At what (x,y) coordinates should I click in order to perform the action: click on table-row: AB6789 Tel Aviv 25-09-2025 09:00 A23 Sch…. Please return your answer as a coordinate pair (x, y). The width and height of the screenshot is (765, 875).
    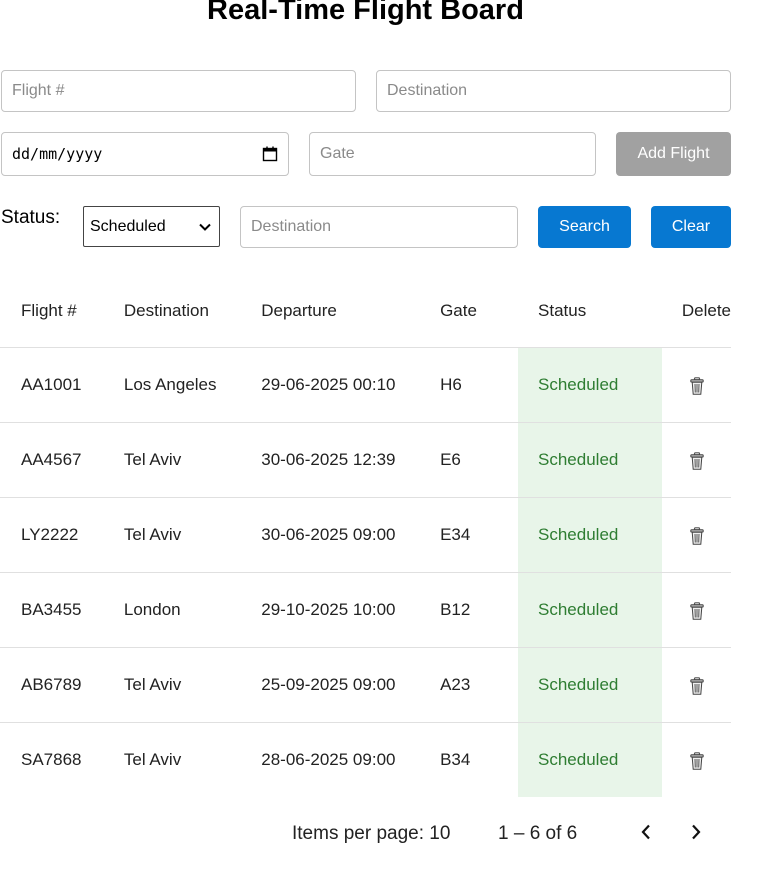
    Looking at the image, I should click on (365, 685).